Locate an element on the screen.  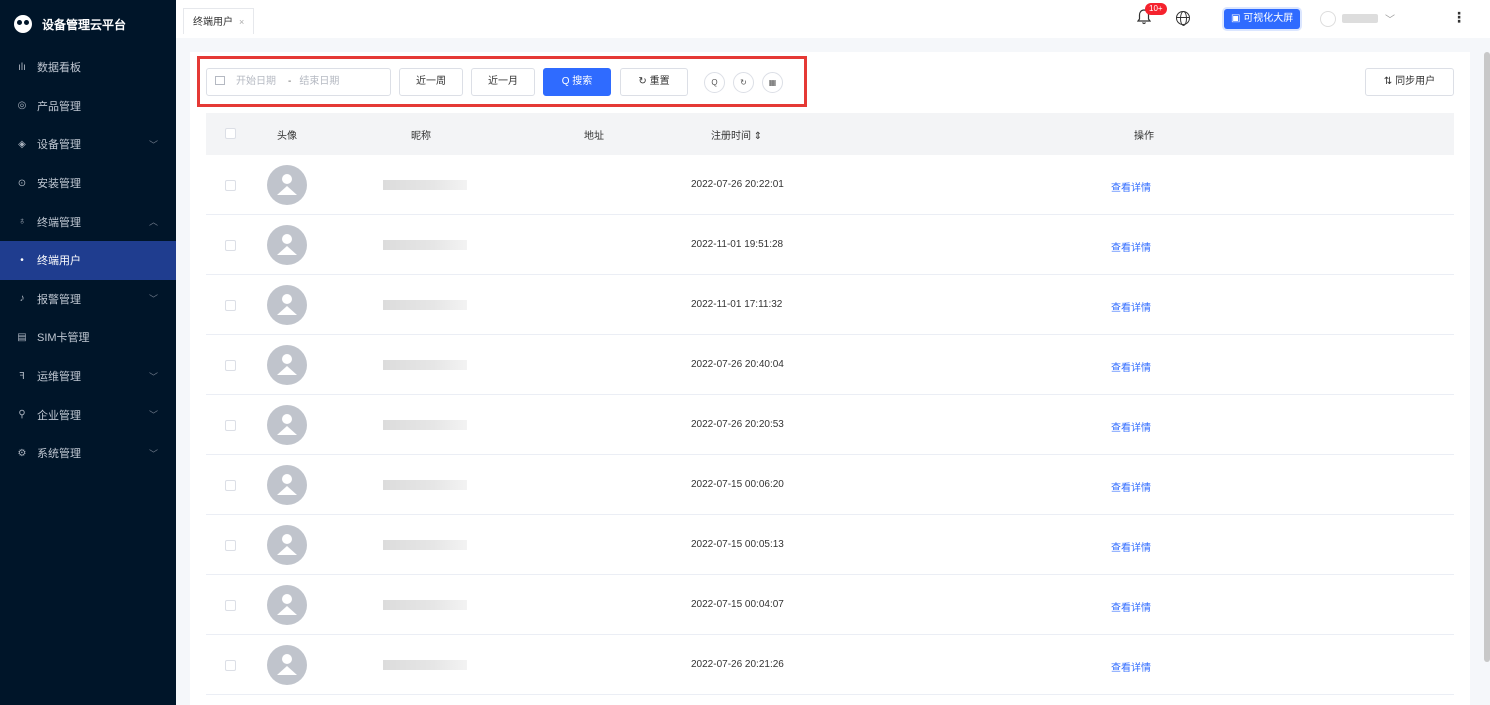
sidebar-item-sim: ▤ SIM卡管理 is located at coordinates (88, 337).